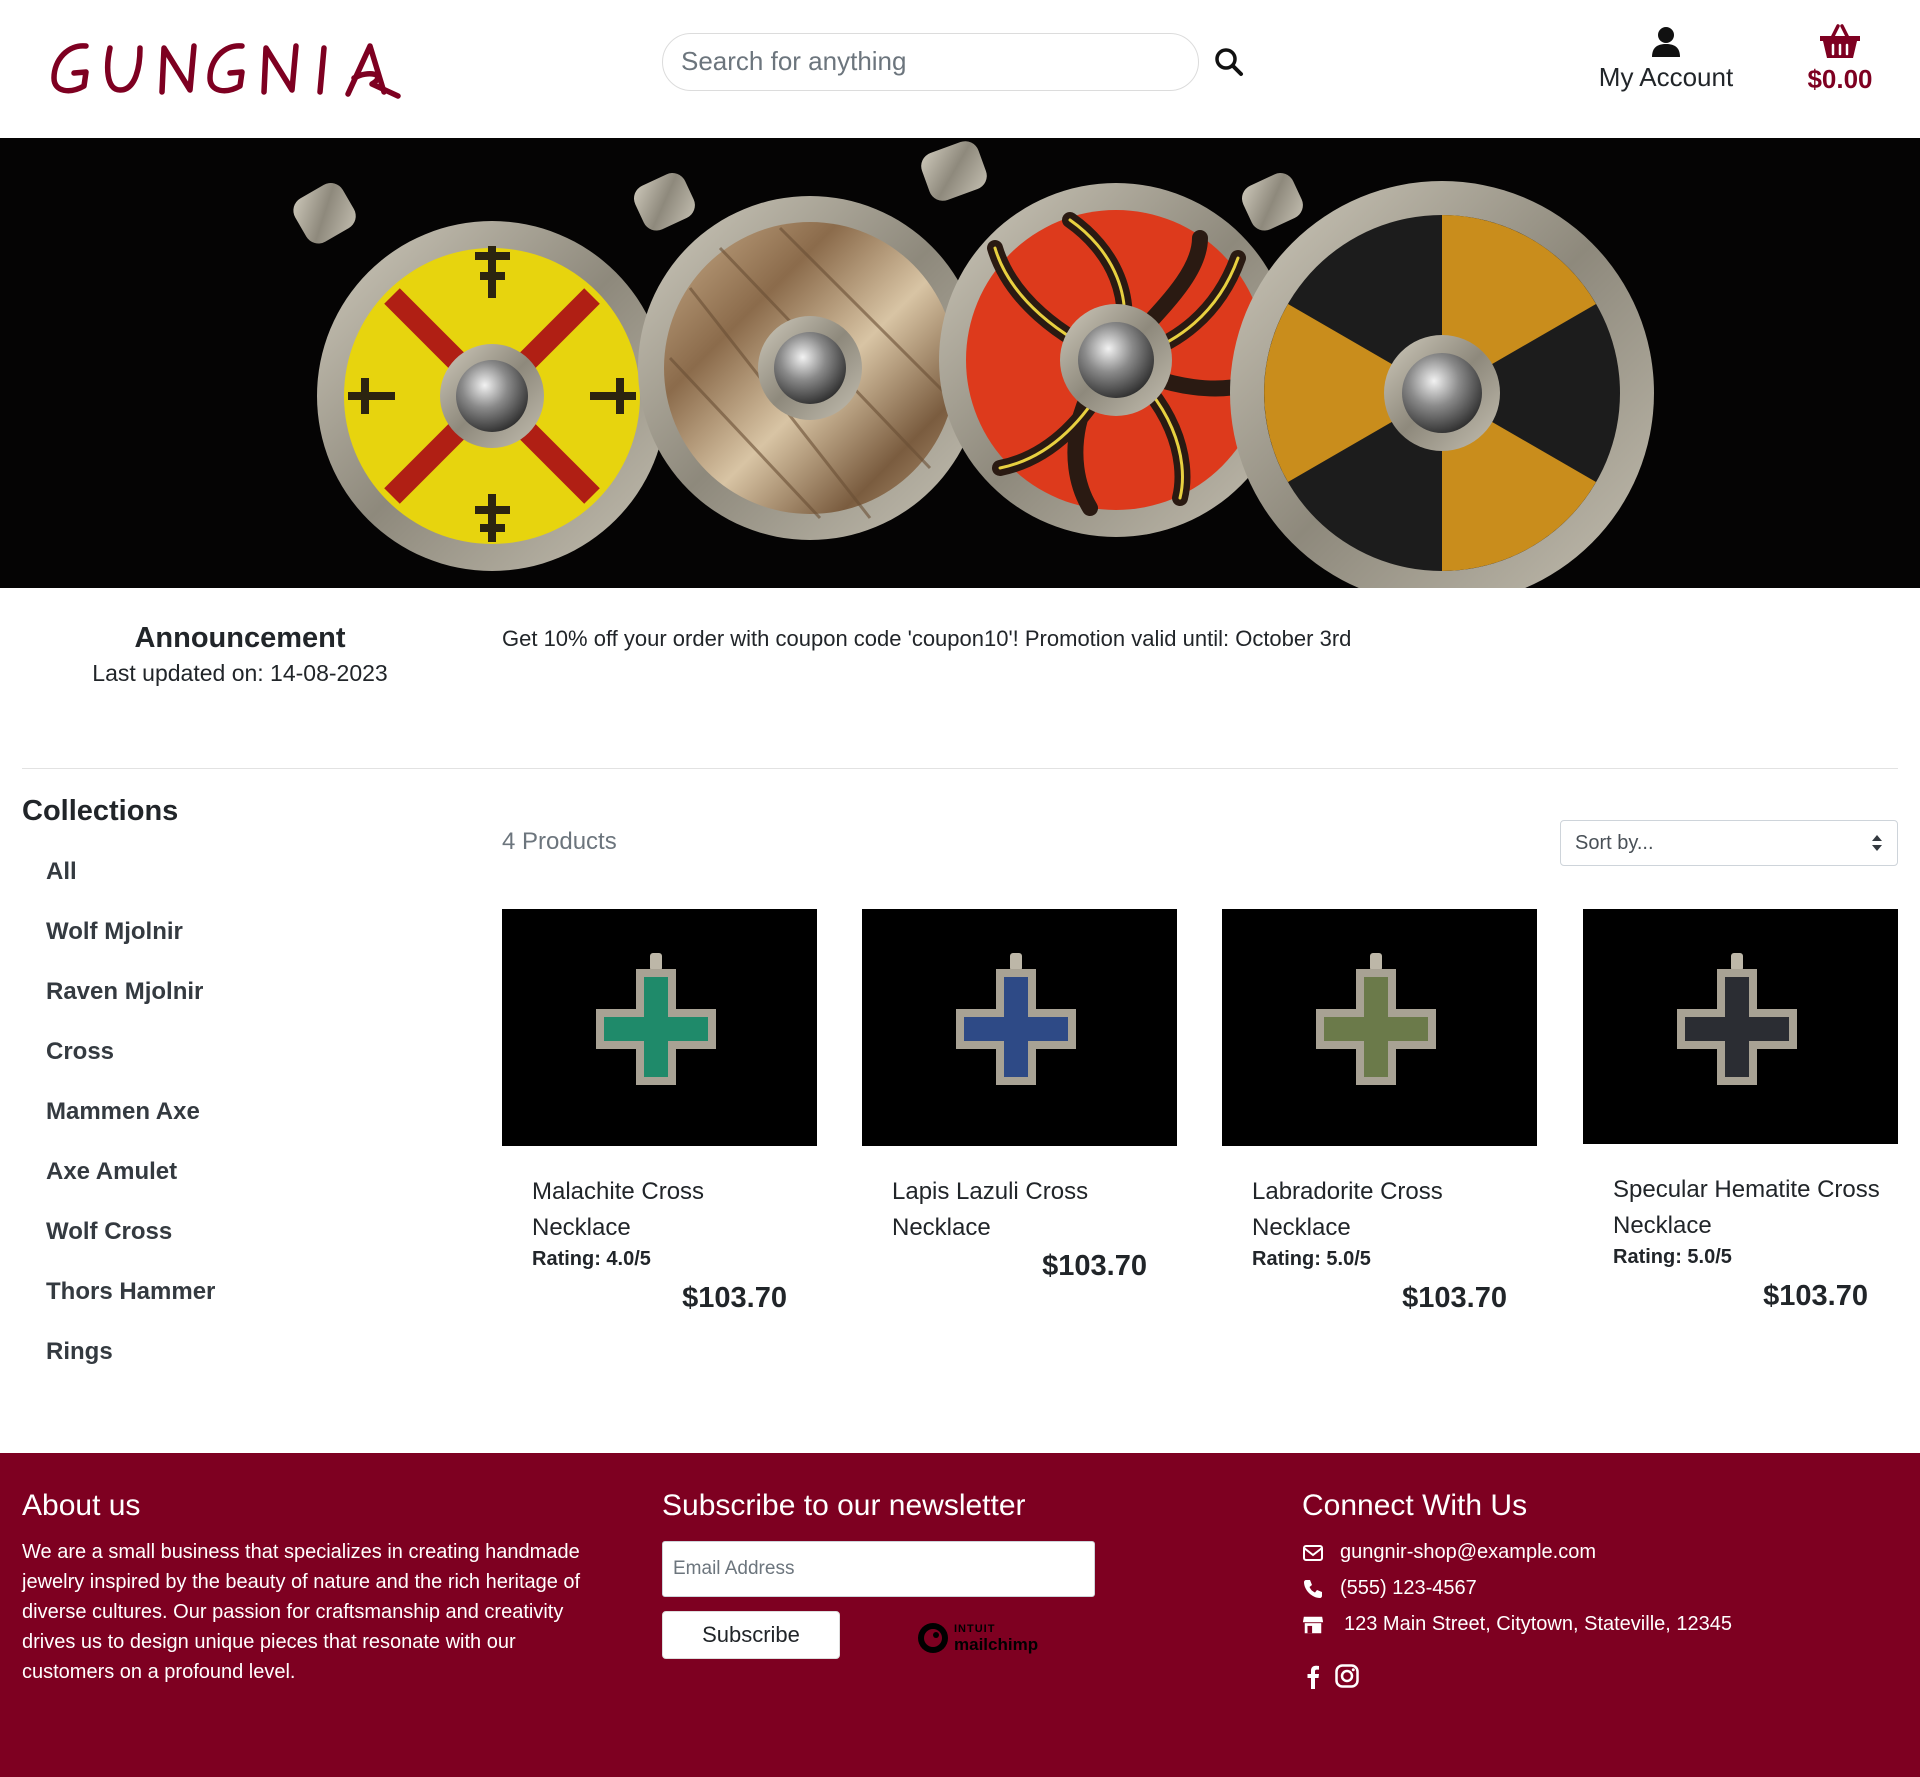 This screenshot has height=1777, width=1920. What do you see at coordinates (130, 942) in the screenshot?
I see `collection-wolf-mjolnir: Wolf Mjolnir` at bounding box center [130, 942].